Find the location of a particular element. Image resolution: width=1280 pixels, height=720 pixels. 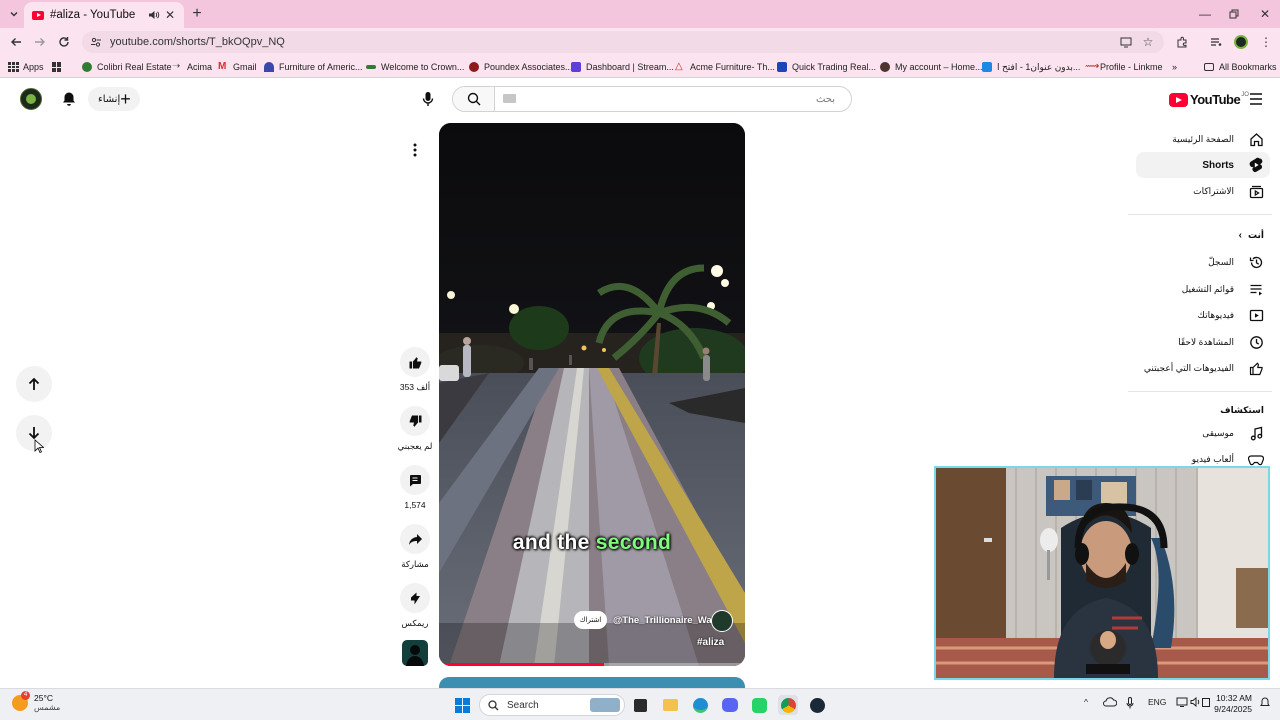

remix-button is located at coordinates (415, 598).